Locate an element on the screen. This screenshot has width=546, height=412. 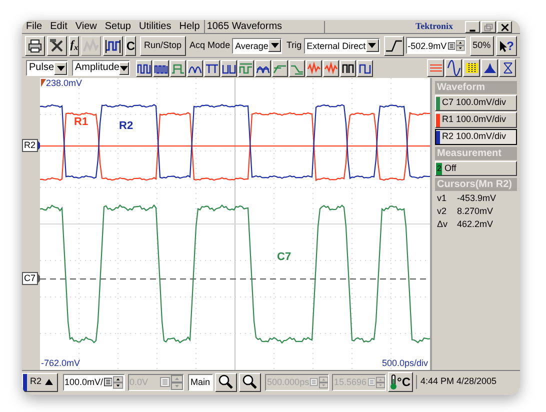
math-button: f$_{x}$ is located at coordinates (74, 46).